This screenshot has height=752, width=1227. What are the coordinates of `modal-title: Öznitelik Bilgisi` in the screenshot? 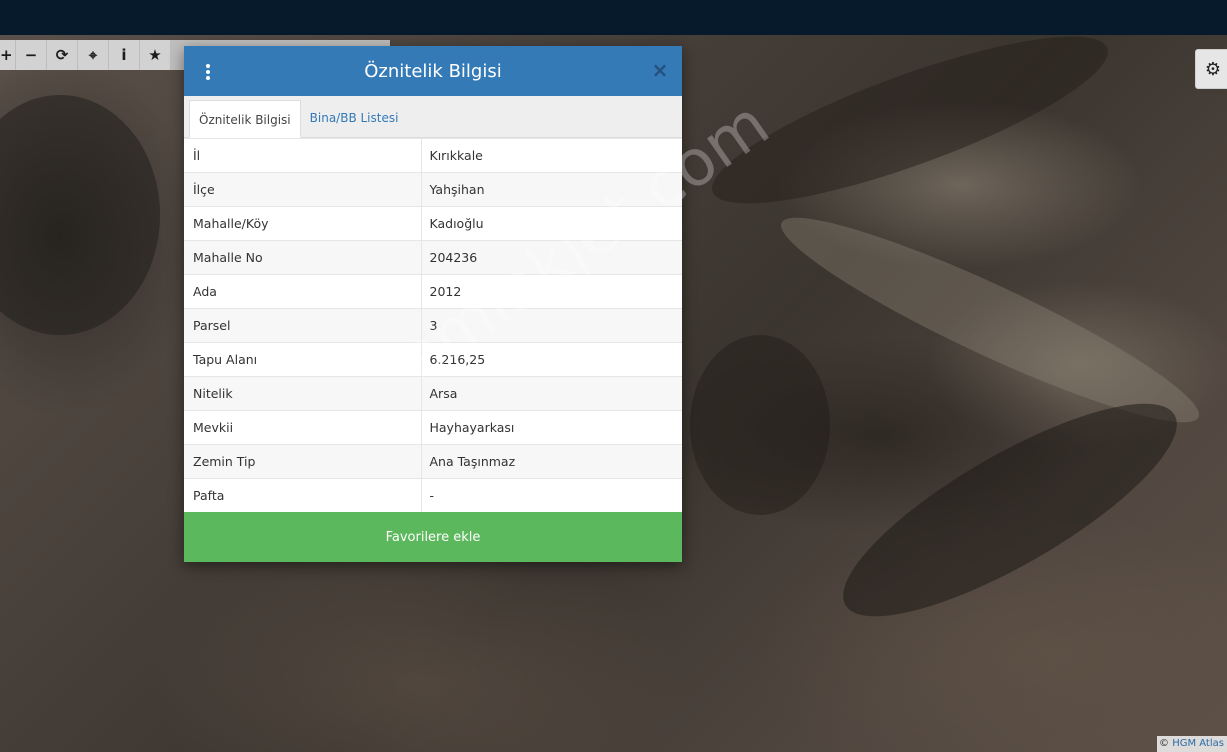 It's located at (433, 71).